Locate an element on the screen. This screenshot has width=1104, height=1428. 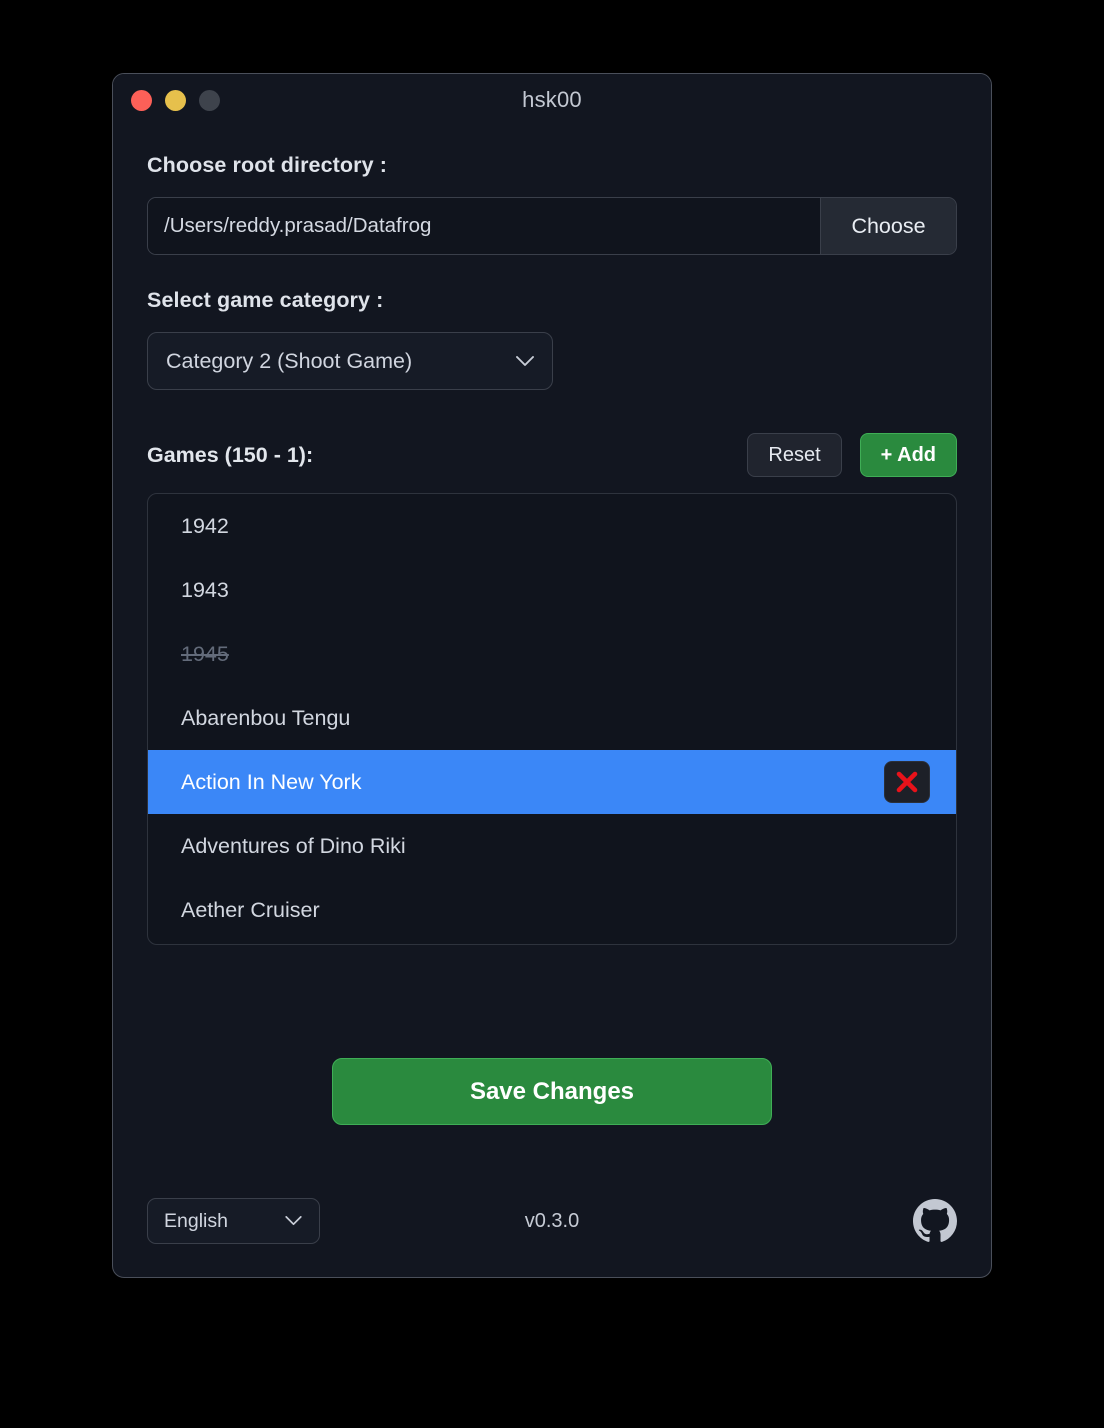
root-directory-label: Choose root directory : is located at coordinates (267, 165).